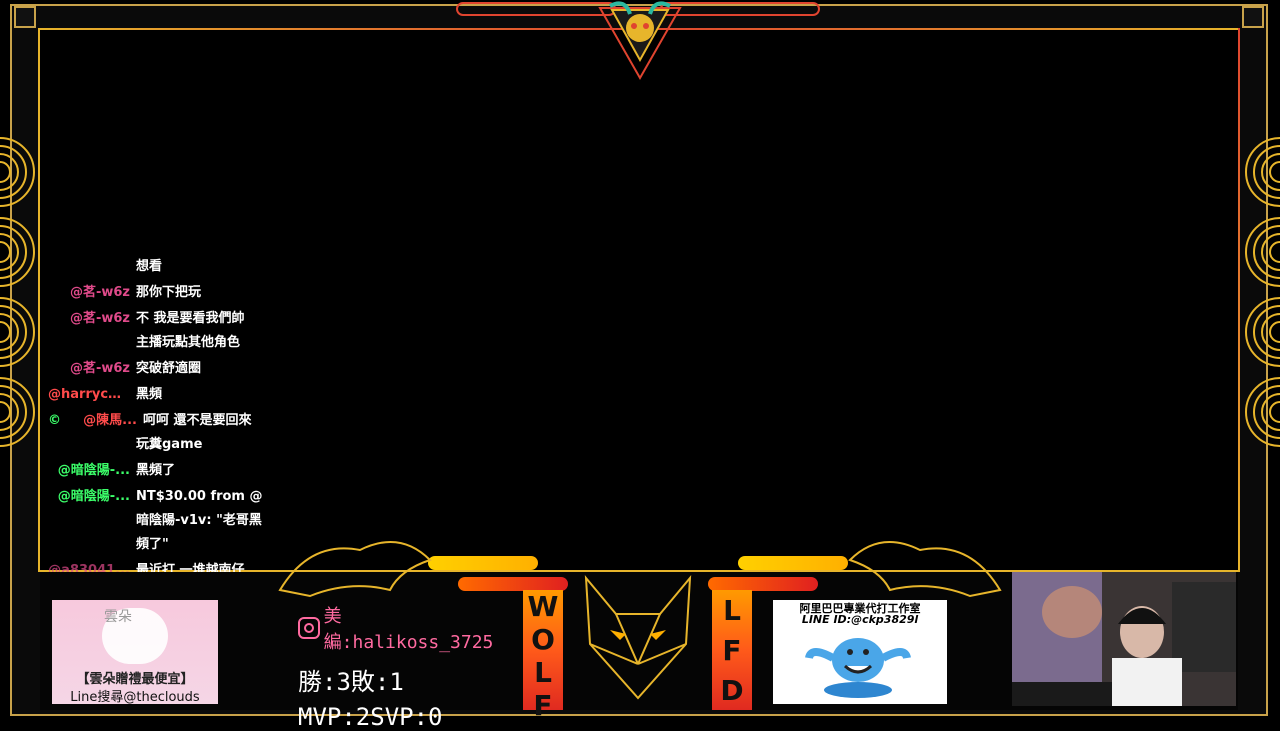 This screenshot has height=731, width=1280. I want to click on wolf-letter: W, so click(543, 606).